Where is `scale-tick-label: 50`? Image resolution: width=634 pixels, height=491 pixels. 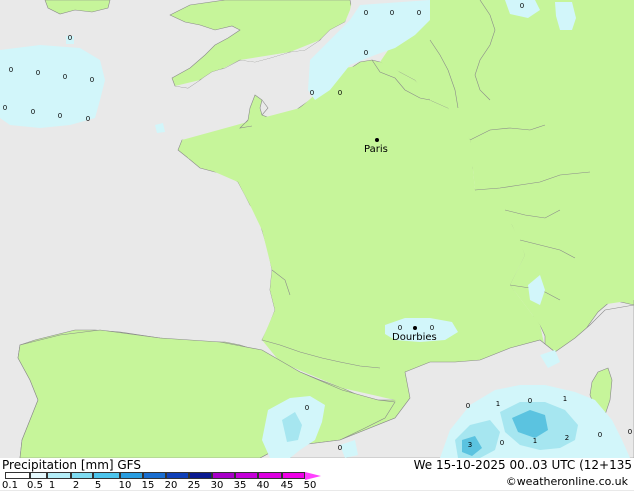 scale-tick-label: 50 is located at coordinates (310, 485).